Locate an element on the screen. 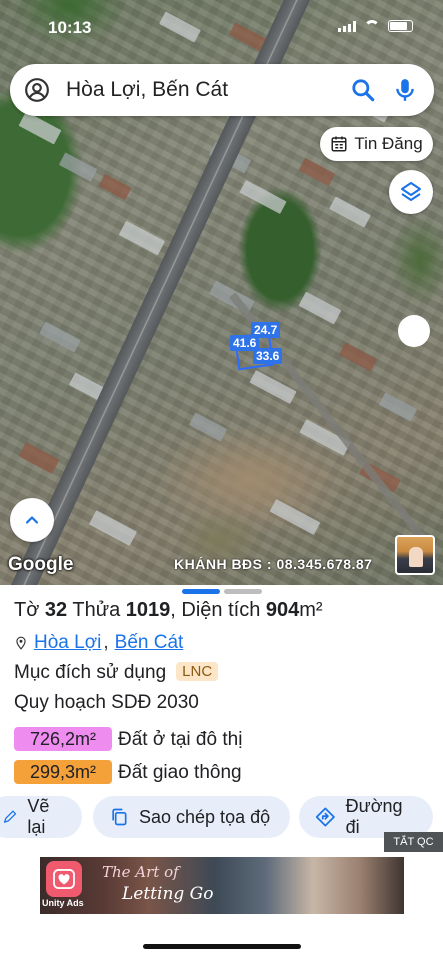  dimension-label: 33.6 is located at coordinates (268, 356).